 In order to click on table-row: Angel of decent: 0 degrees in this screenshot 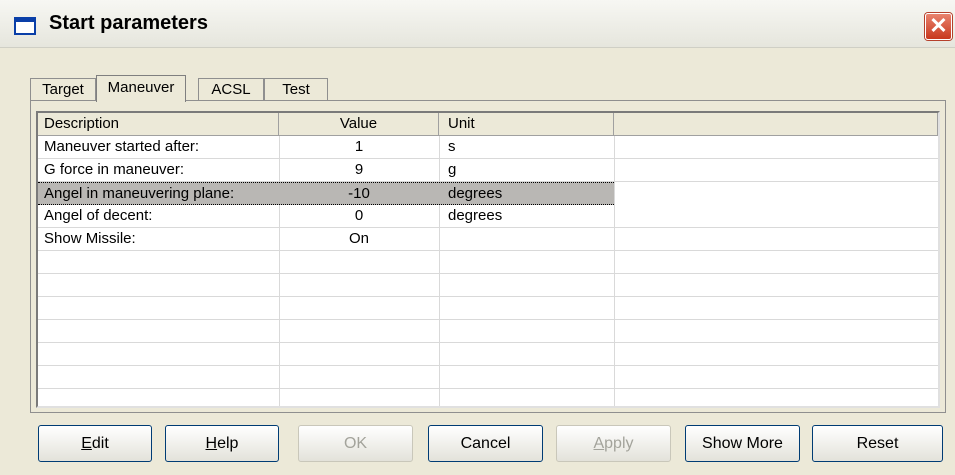, I will do `click(488, 216)`.